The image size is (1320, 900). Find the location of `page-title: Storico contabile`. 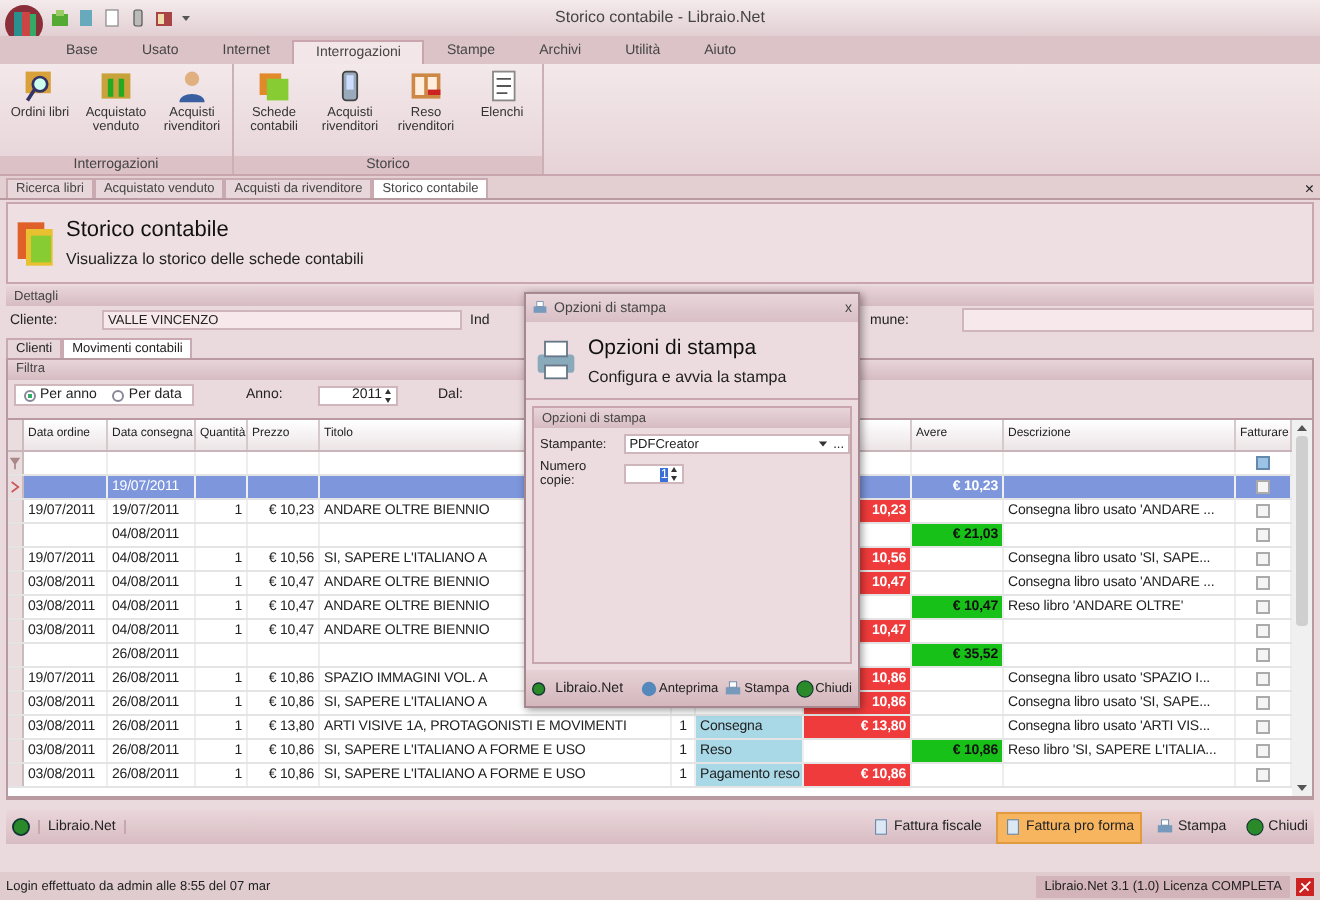

page-title: Storico contabile is located at coordinates (148, 230).